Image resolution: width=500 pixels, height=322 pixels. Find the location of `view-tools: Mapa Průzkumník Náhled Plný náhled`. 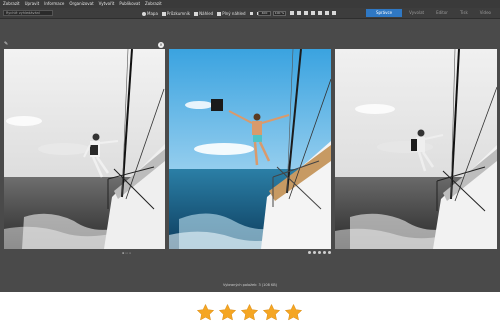

view-tools: Mapa Průzkumník Náhled Plný náhled is located at coordinates (201, 13).